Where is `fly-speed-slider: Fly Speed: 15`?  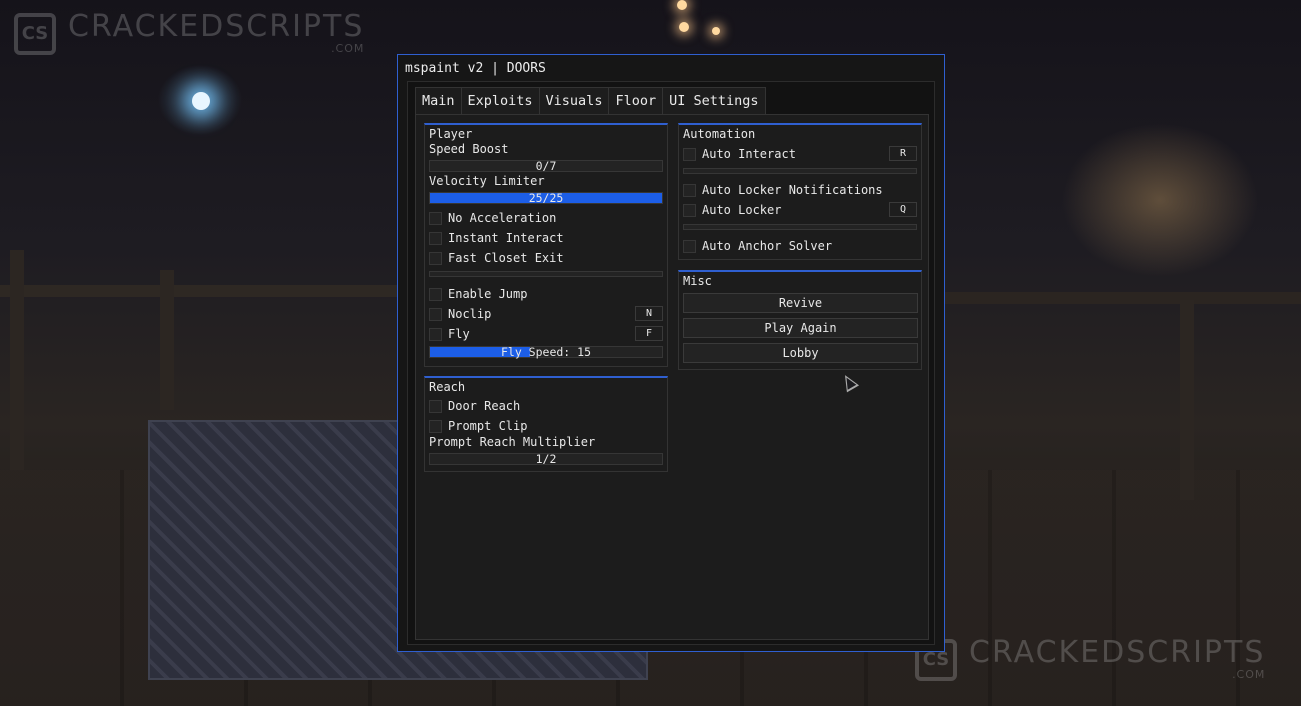 fly-speed-slider: Fly Speed: 15 is located at coordinates (546, 352).